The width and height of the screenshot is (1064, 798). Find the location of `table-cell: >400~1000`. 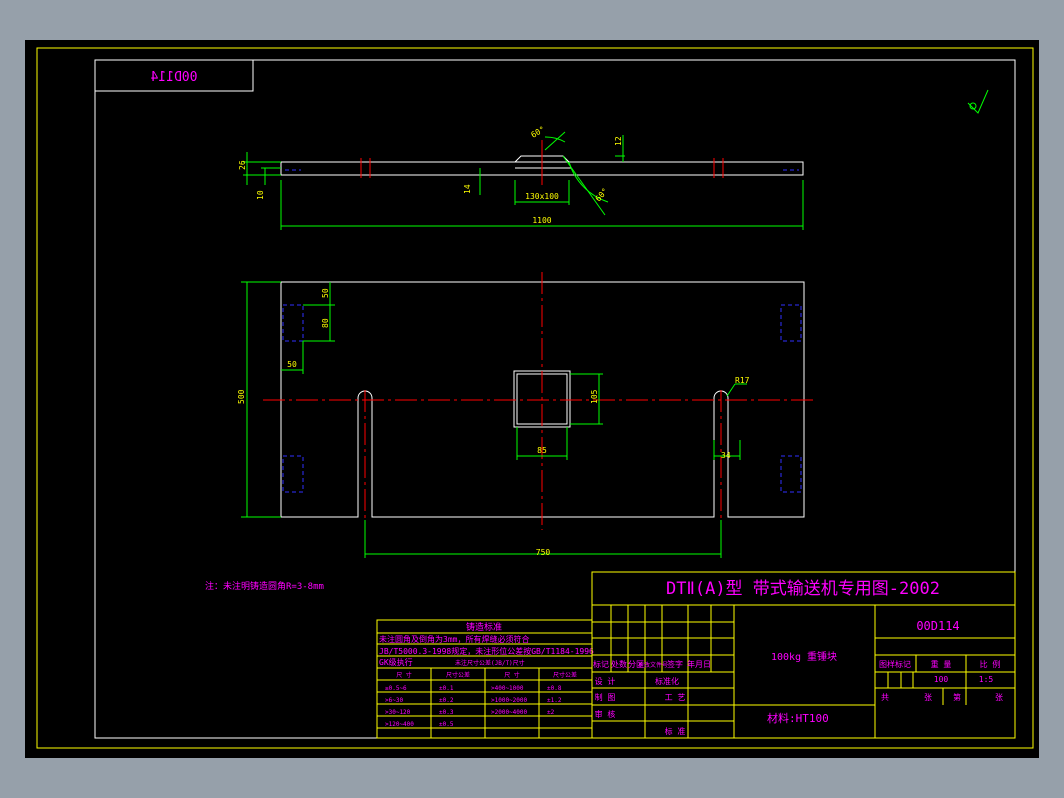

table-cell: >400~1000 is located at coordinates (507, 688).